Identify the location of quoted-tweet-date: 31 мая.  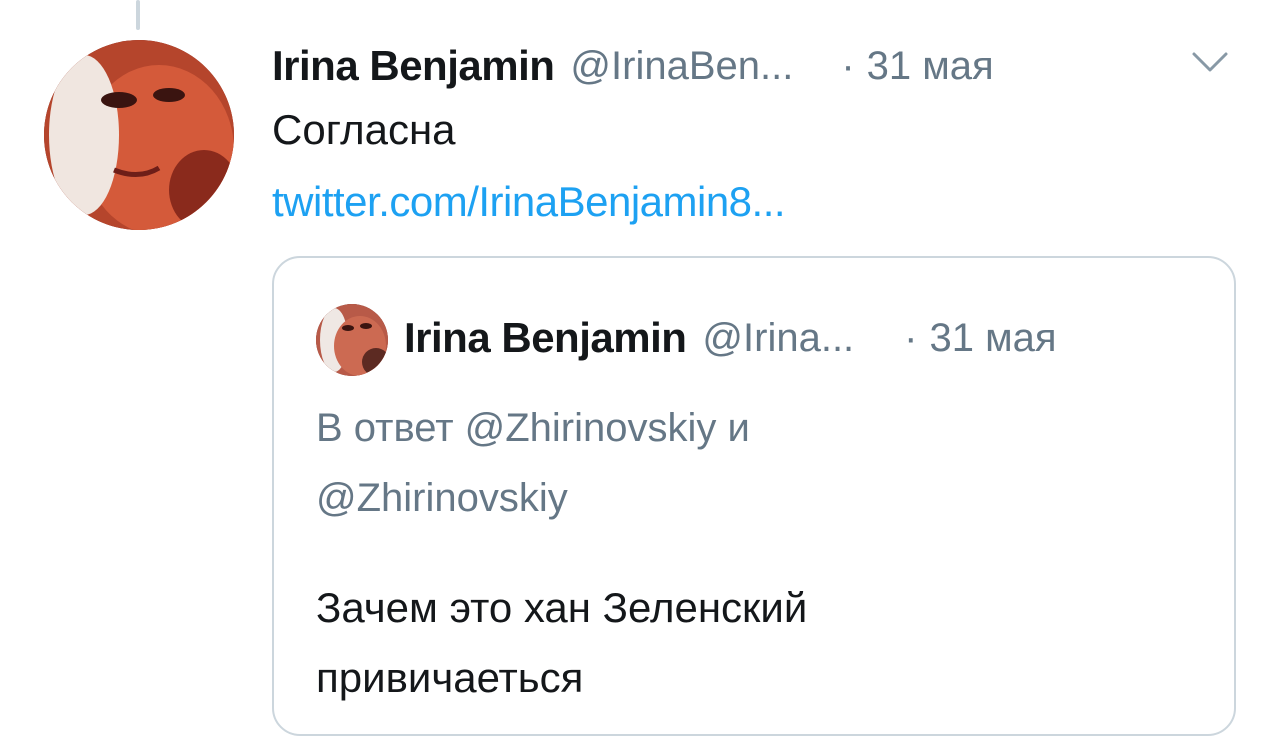
(993, 337).